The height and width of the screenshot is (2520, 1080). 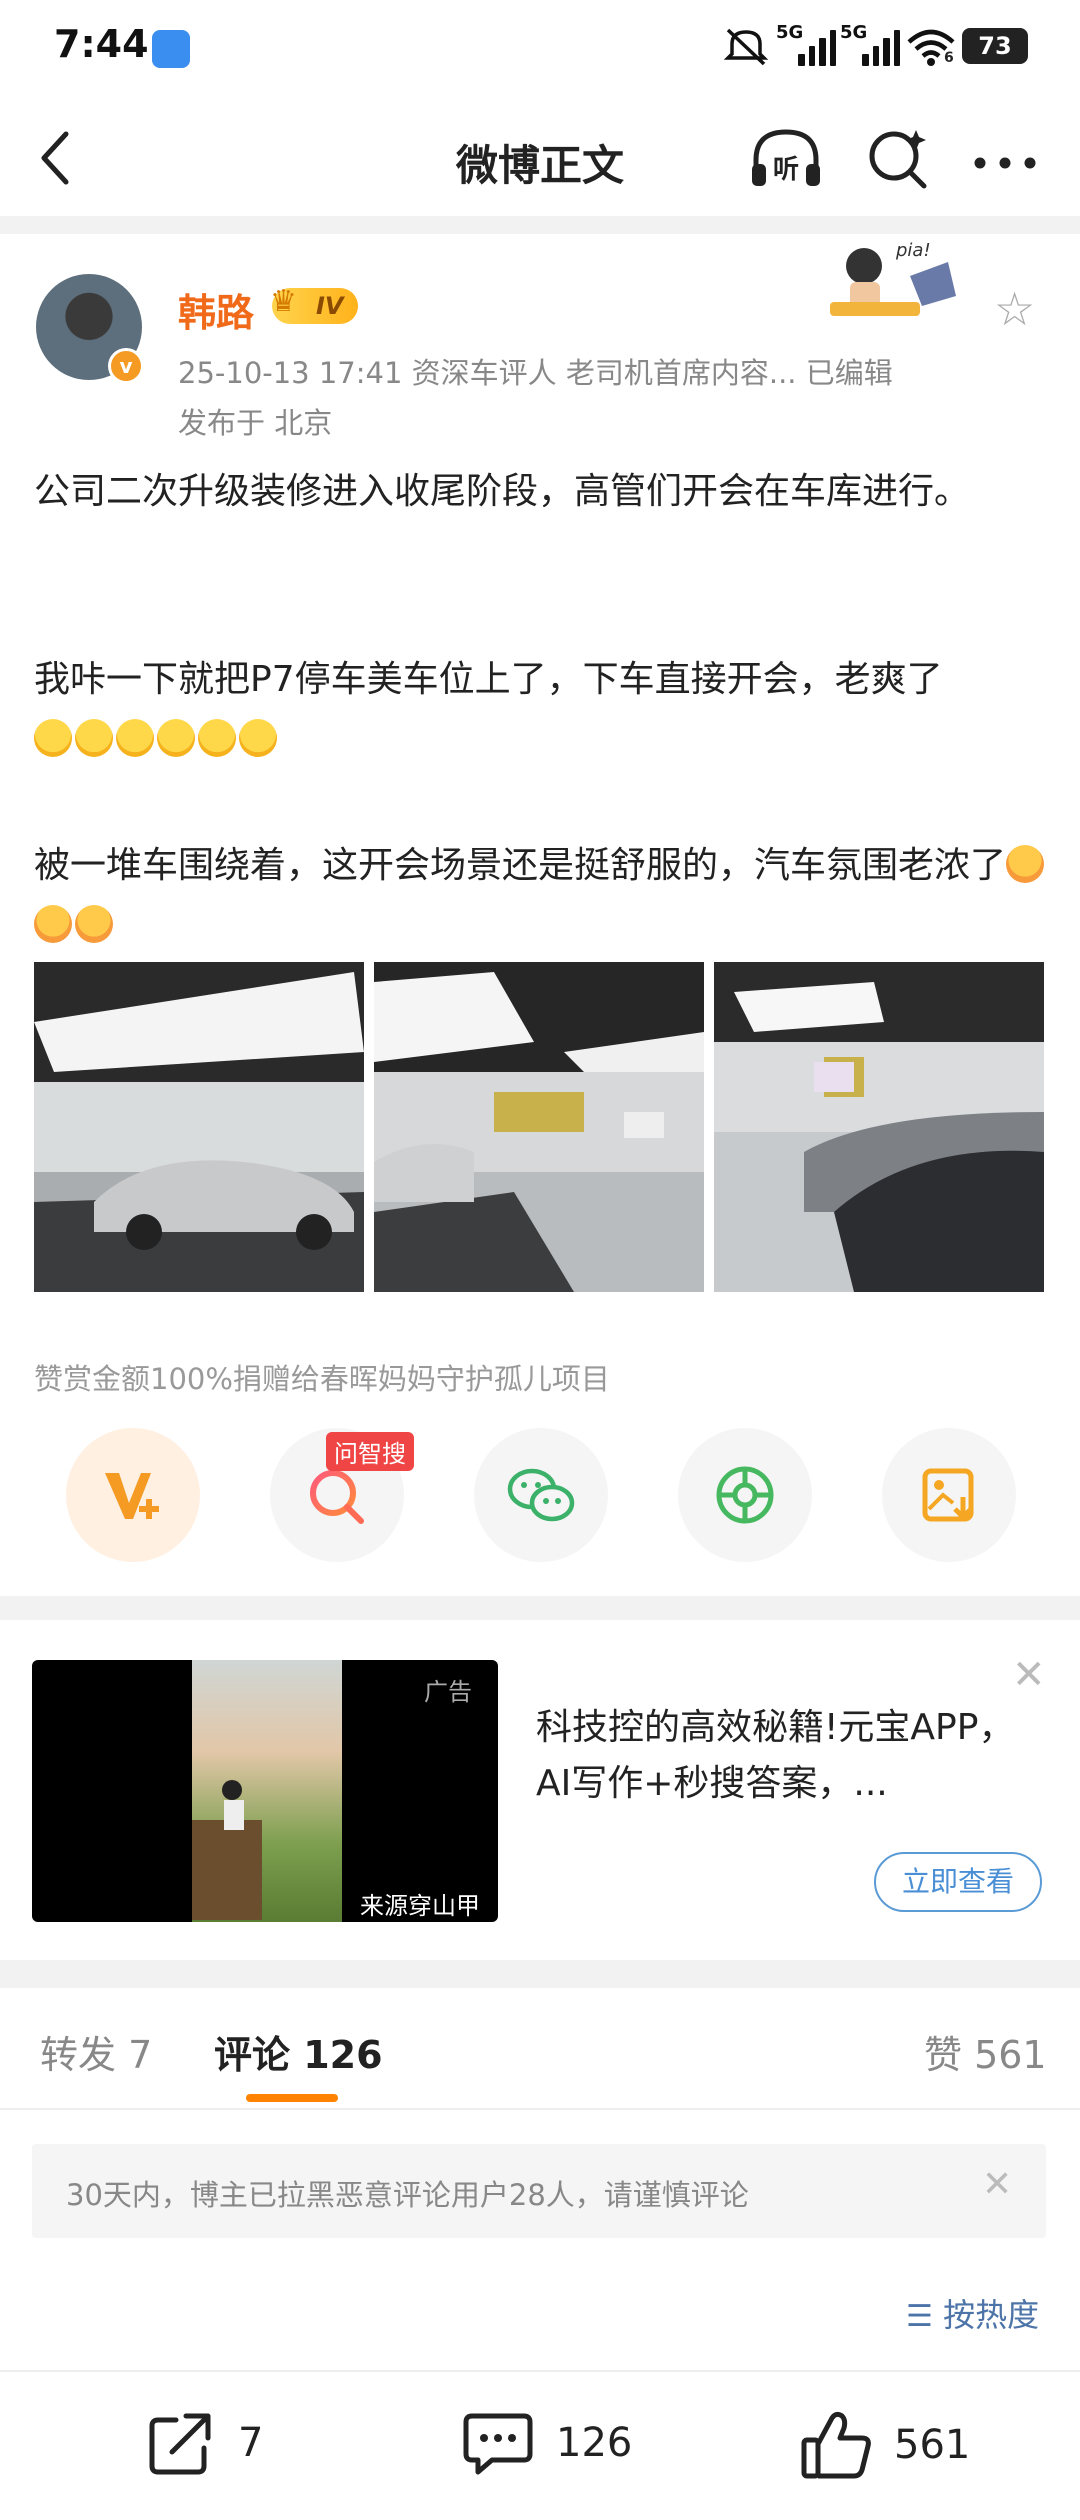 I want to click on like-icon, so click(x=836, y=2445).